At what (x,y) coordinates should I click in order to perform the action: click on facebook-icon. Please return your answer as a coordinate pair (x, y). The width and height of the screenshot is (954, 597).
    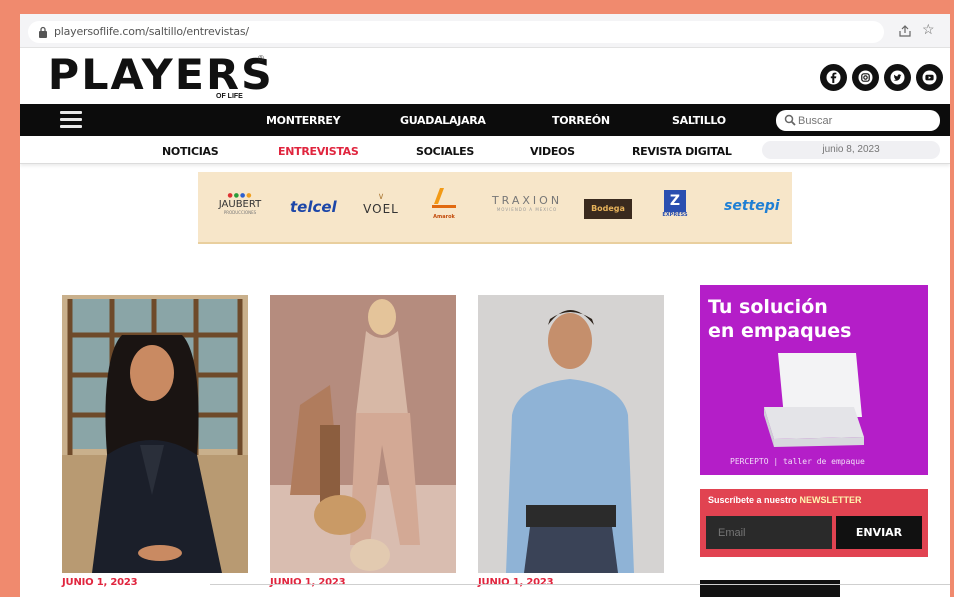
    Looking at the image, I should click on (833, 77).